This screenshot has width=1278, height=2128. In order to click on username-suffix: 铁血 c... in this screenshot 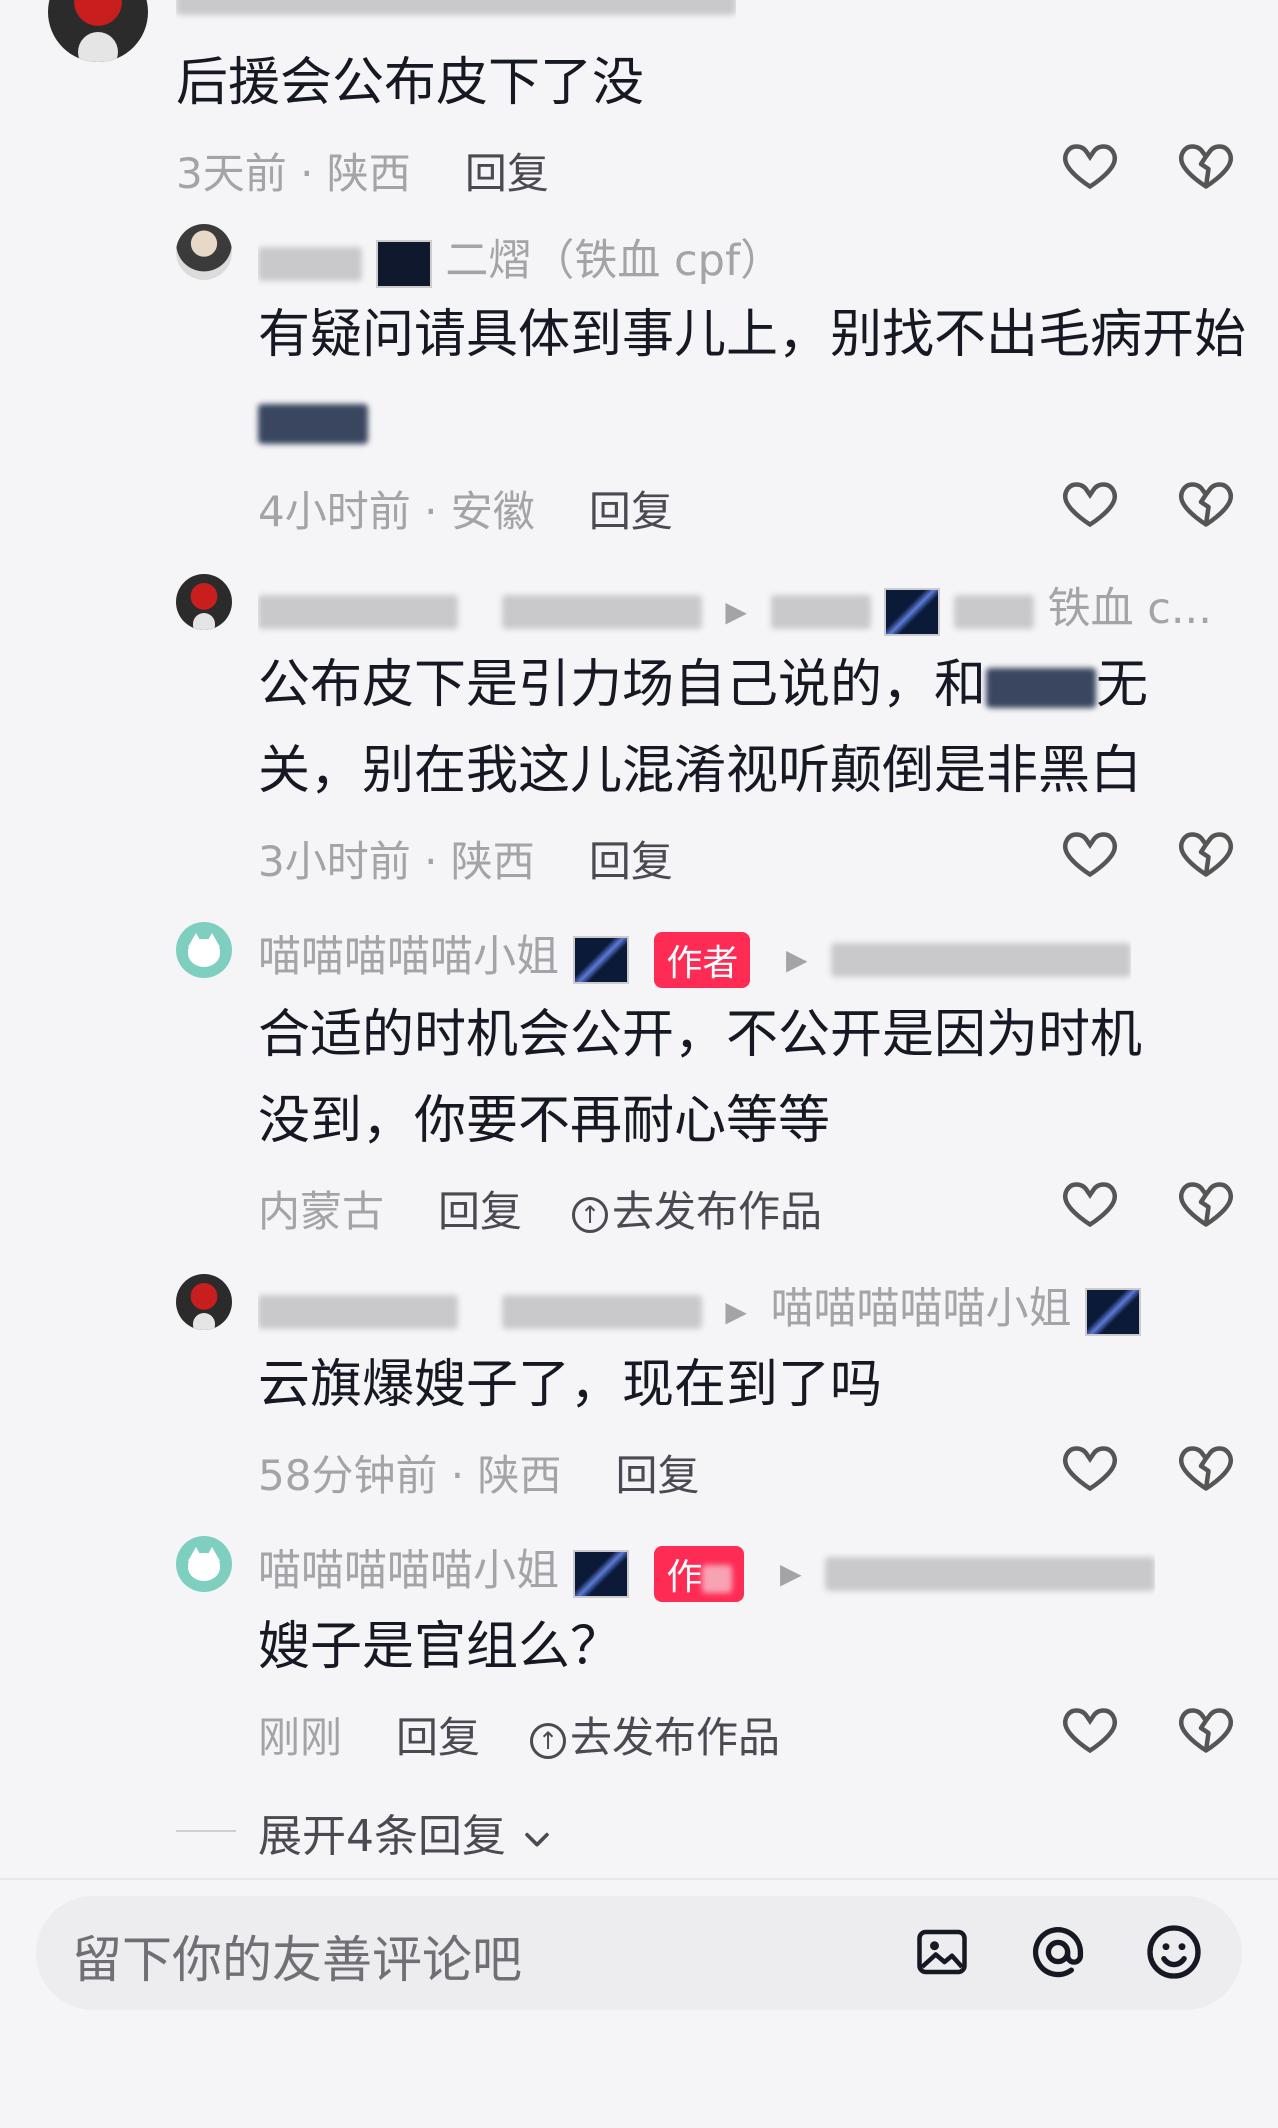, I will do `click(1129, 609)`.